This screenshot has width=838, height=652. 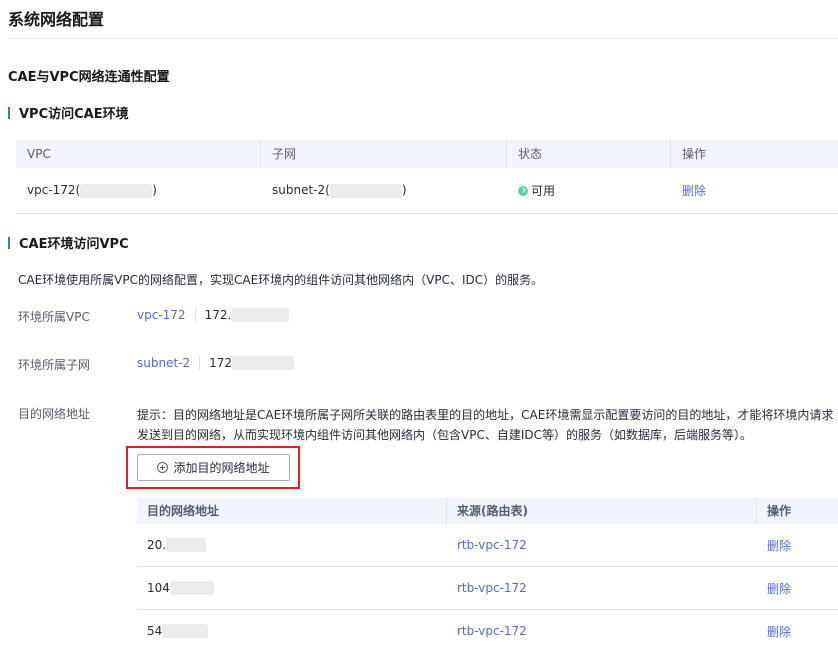 I want to click on table-row: vpc-172() subnet-2() 可用 删除, so click(x=427, y=191).